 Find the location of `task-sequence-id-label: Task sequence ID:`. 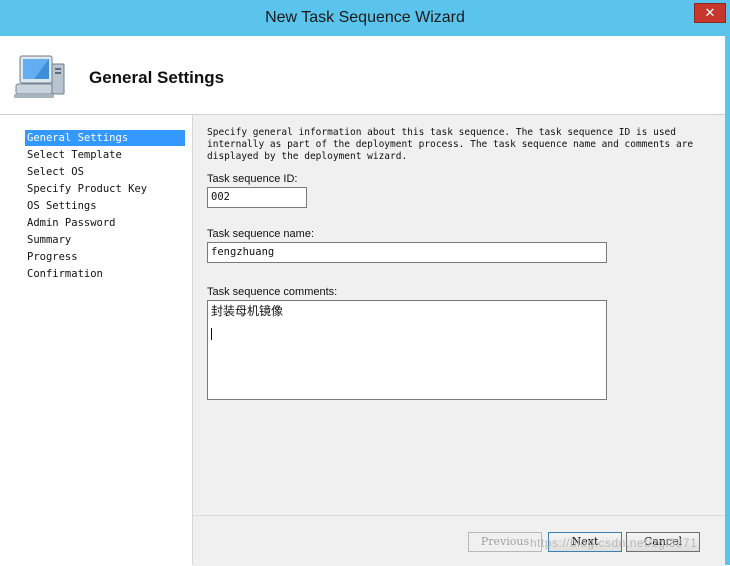

task-sequence-id-label: Task sequence ID: is located at coordinates (252, 179).